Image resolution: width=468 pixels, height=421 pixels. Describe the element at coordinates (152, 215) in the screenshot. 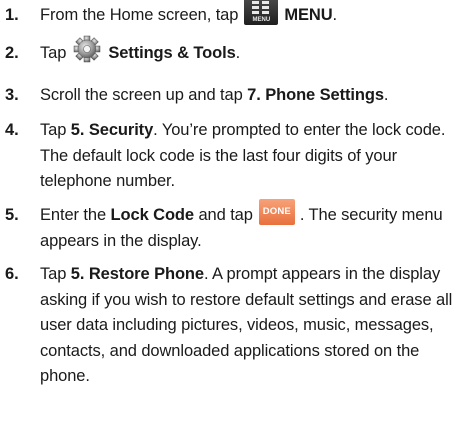

I see `lock-code-label: Lock Code` at that location.